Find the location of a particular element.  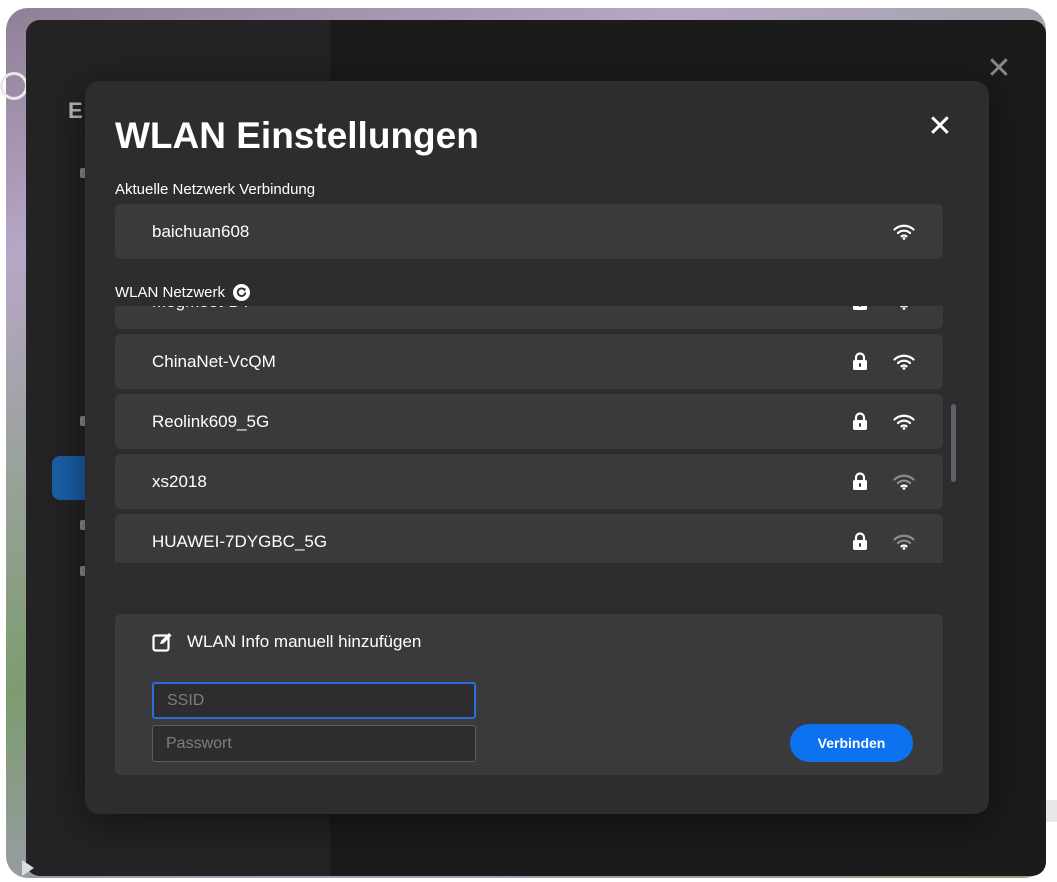

current-network-row: baichuan608 is located at coordinates (529, 231).